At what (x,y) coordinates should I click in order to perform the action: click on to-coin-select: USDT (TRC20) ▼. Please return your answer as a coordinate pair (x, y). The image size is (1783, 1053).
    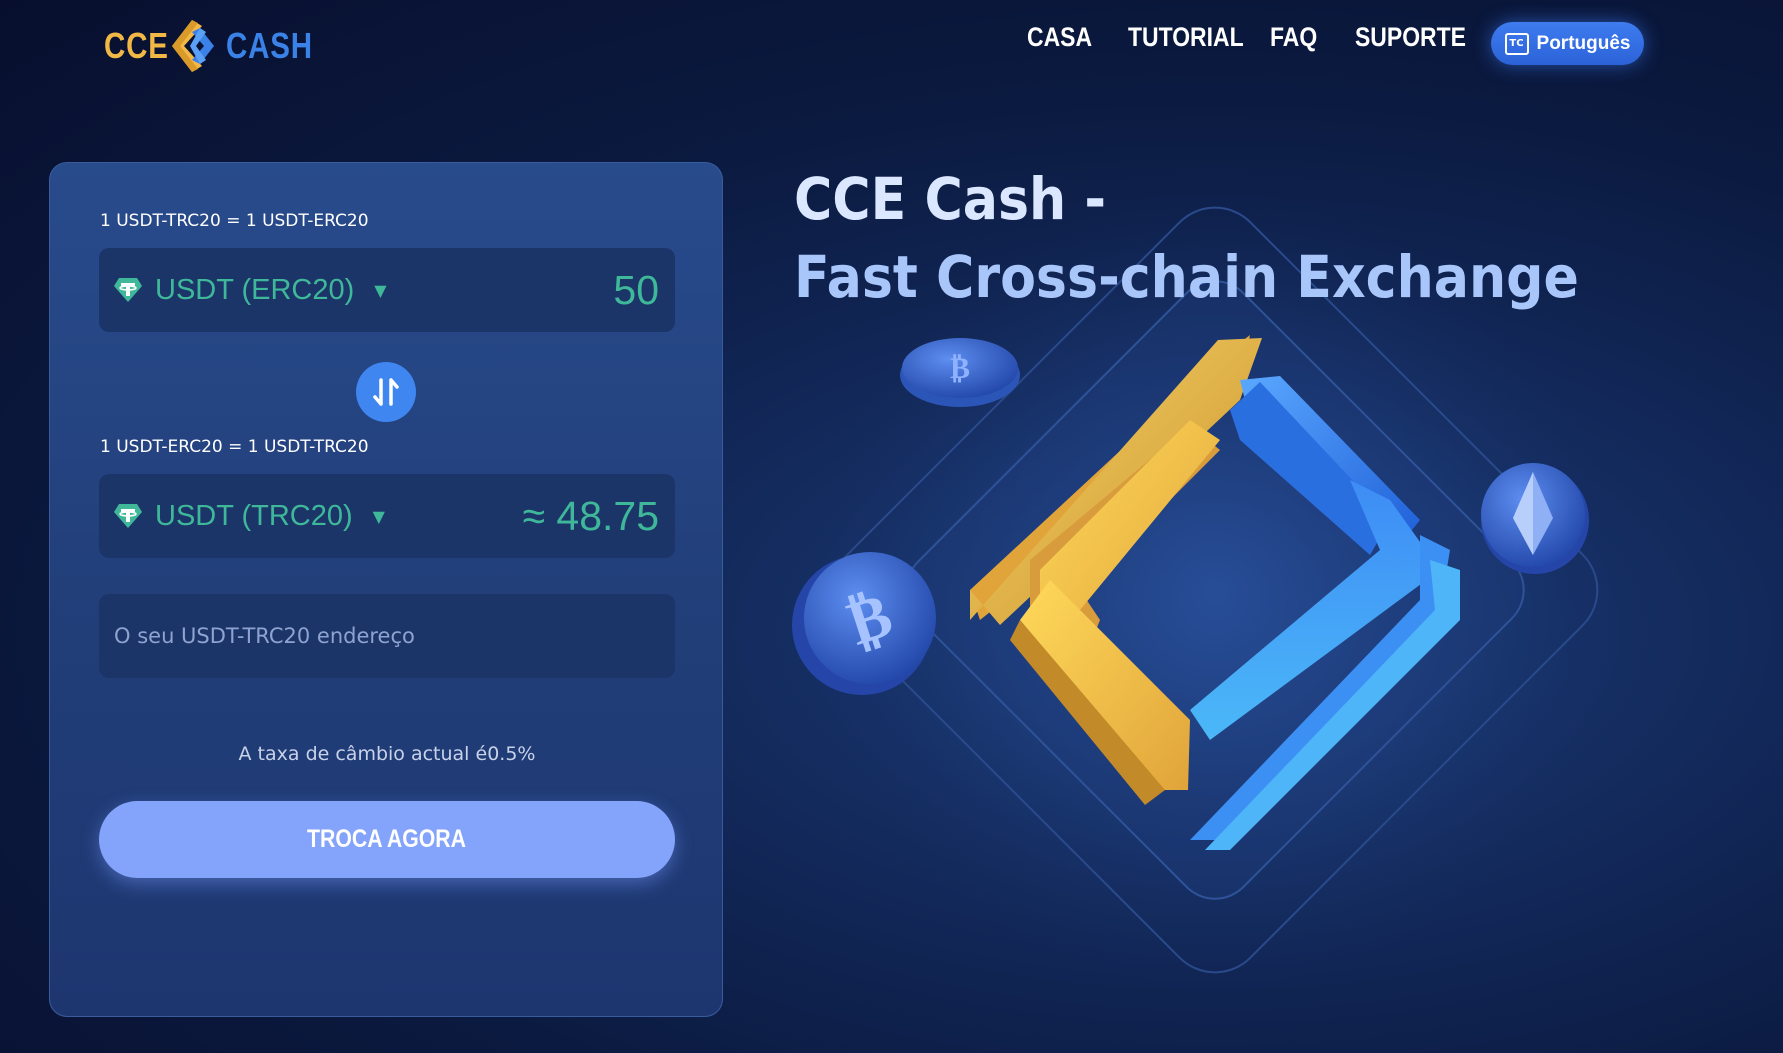
    Looking at the image, I should click on (249, 516).